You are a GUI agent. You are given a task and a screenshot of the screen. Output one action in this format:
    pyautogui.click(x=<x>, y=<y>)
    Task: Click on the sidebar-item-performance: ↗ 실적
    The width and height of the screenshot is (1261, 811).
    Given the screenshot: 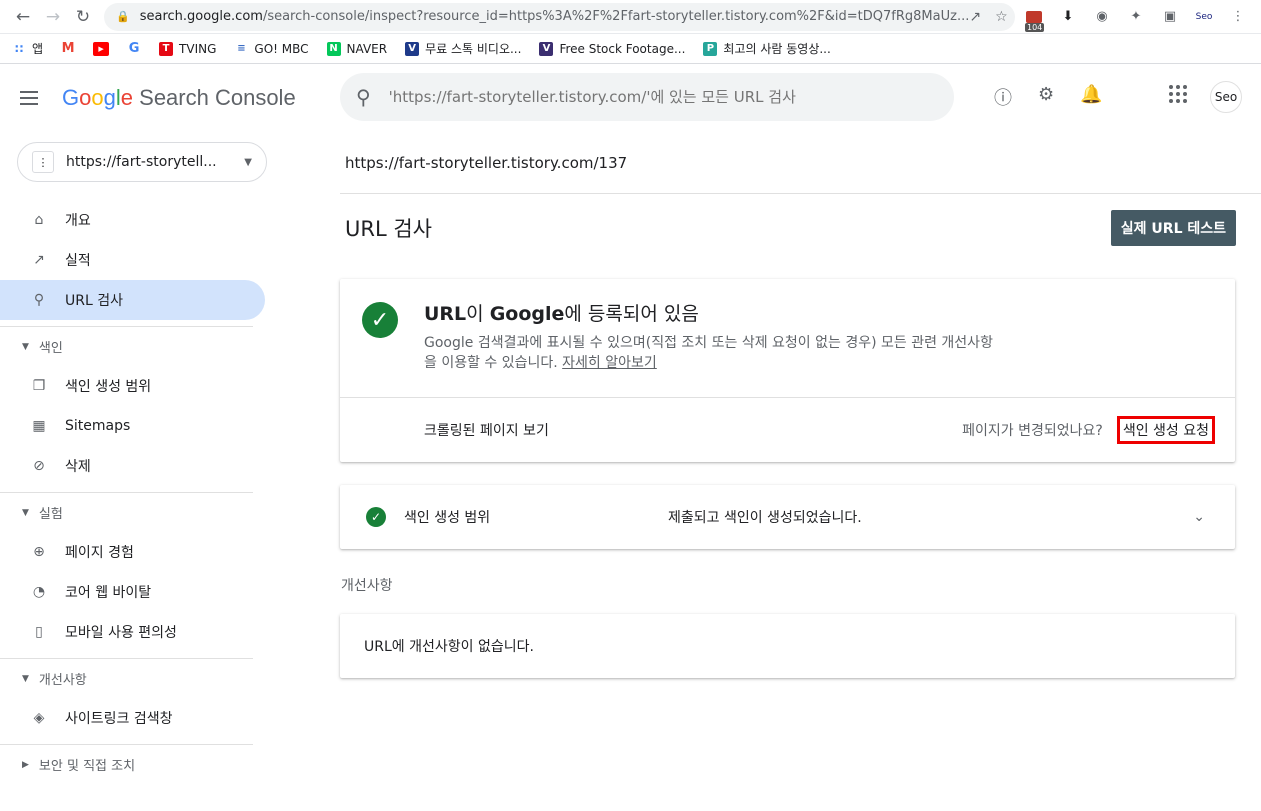 What is the action you would take?
    pyautogui.click(x=132, y=260)
    